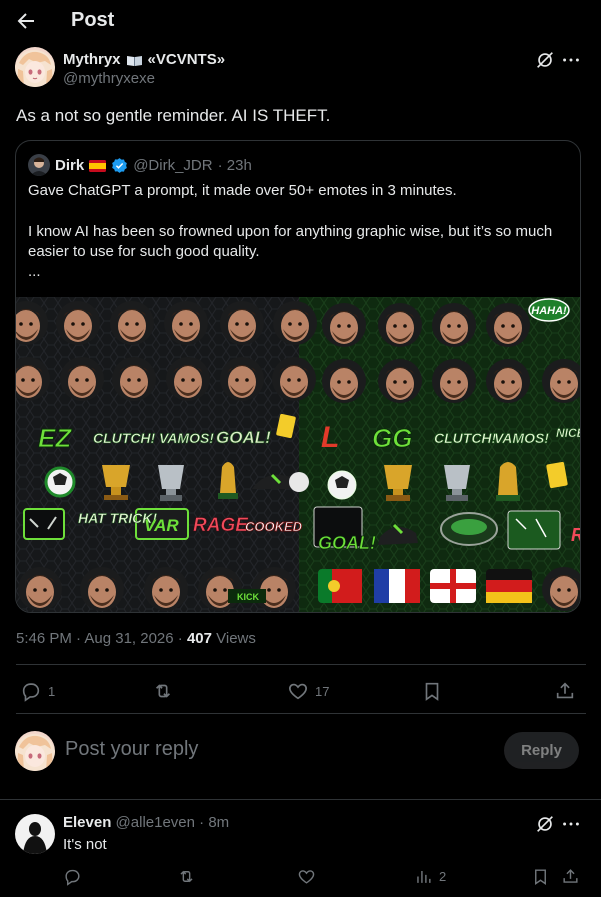  I want to click on composer-avatar, so click(35, 751).